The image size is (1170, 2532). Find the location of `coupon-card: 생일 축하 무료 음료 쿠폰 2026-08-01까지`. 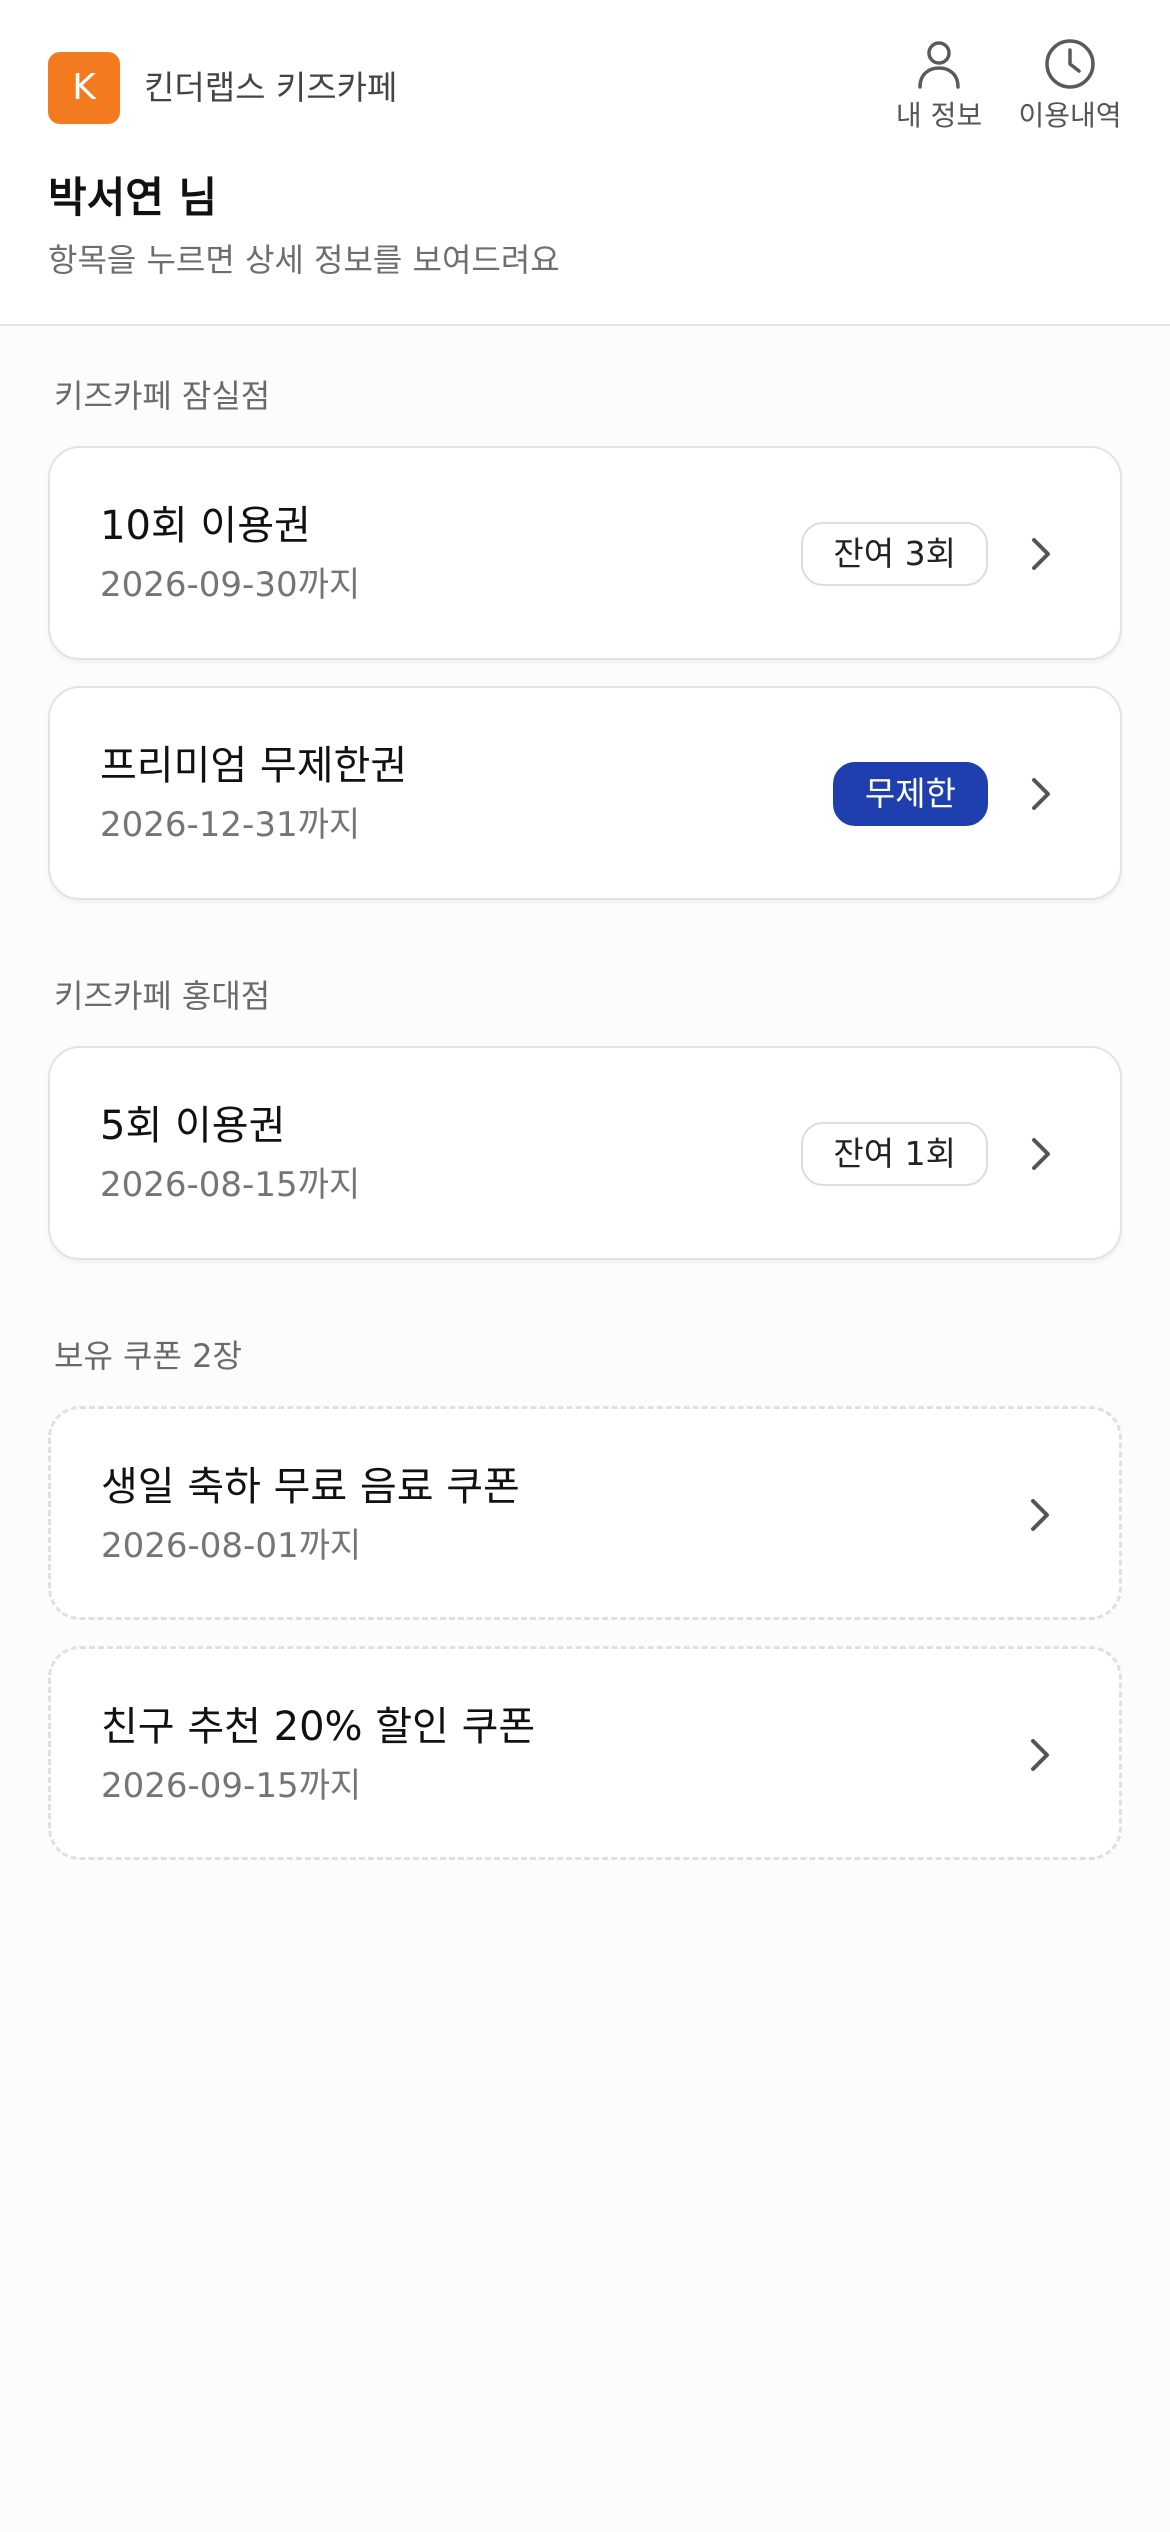

coupon-card: 생일 축하 무료 음료 쿠폰 2026-08-01까지 is located at coordinates (585, 1513).